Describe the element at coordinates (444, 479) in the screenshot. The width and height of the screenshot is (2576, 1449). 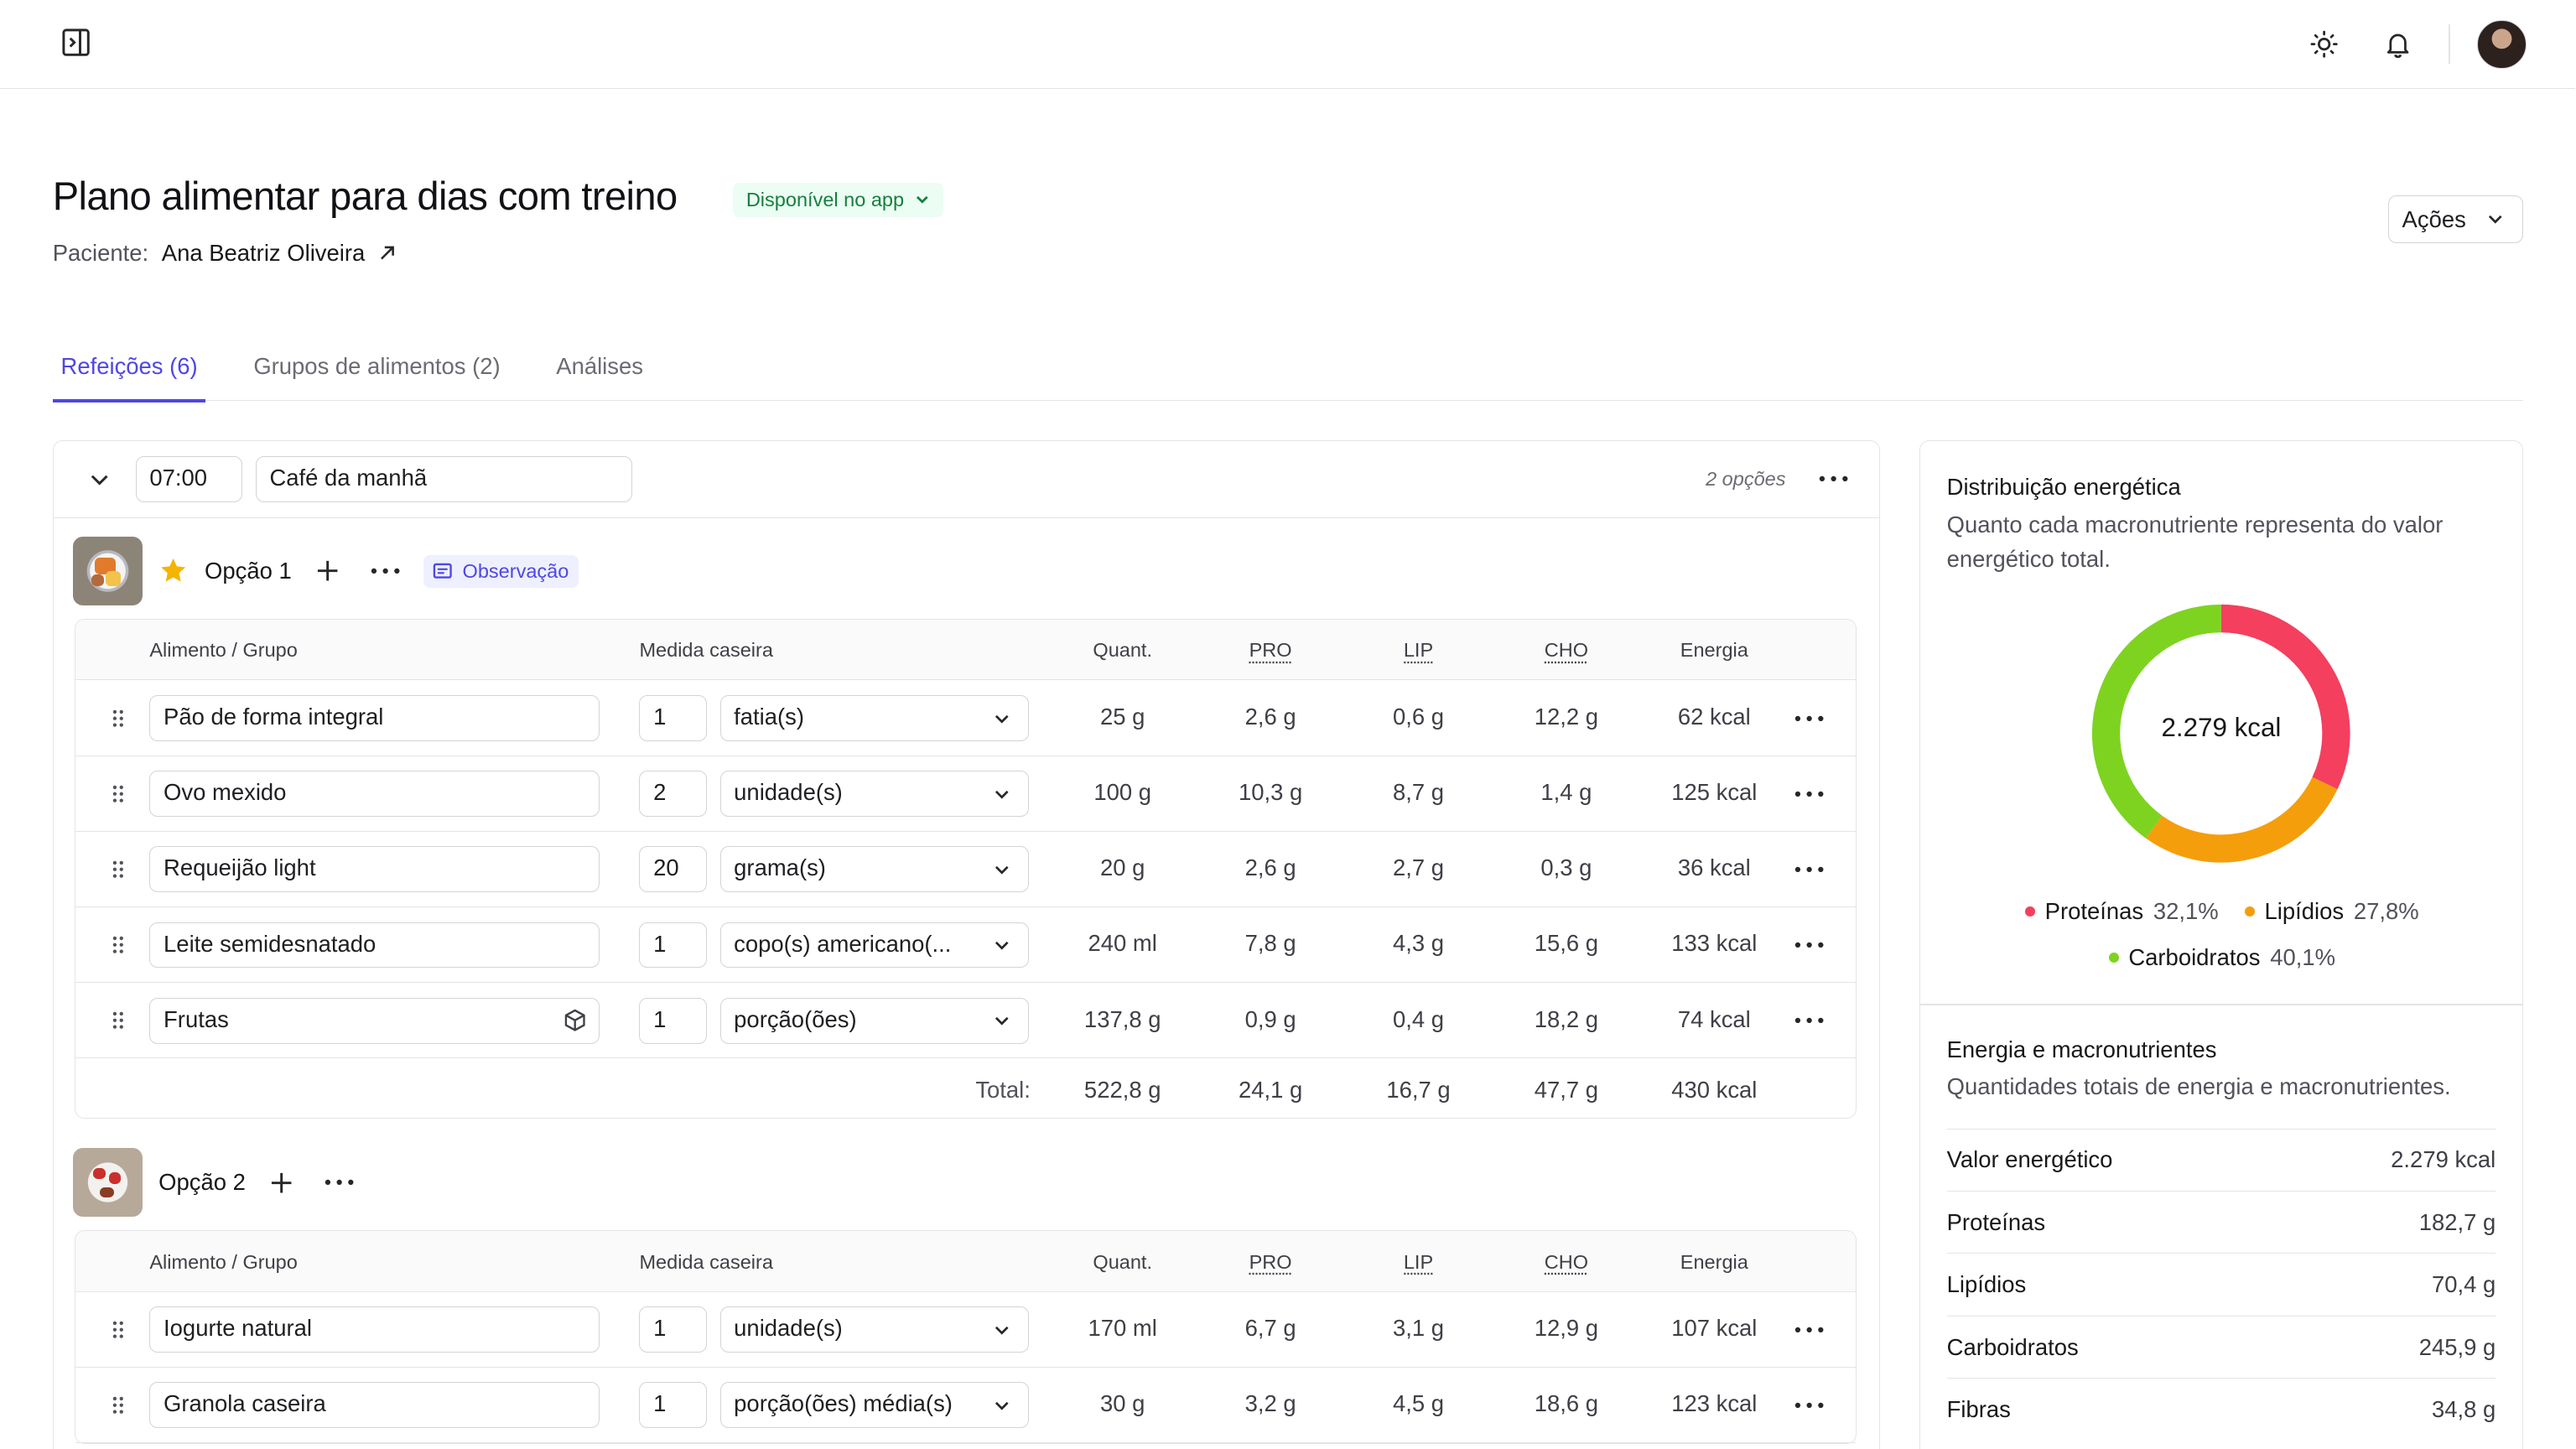
I see `meal-name-input: Café da manhã` at that location.